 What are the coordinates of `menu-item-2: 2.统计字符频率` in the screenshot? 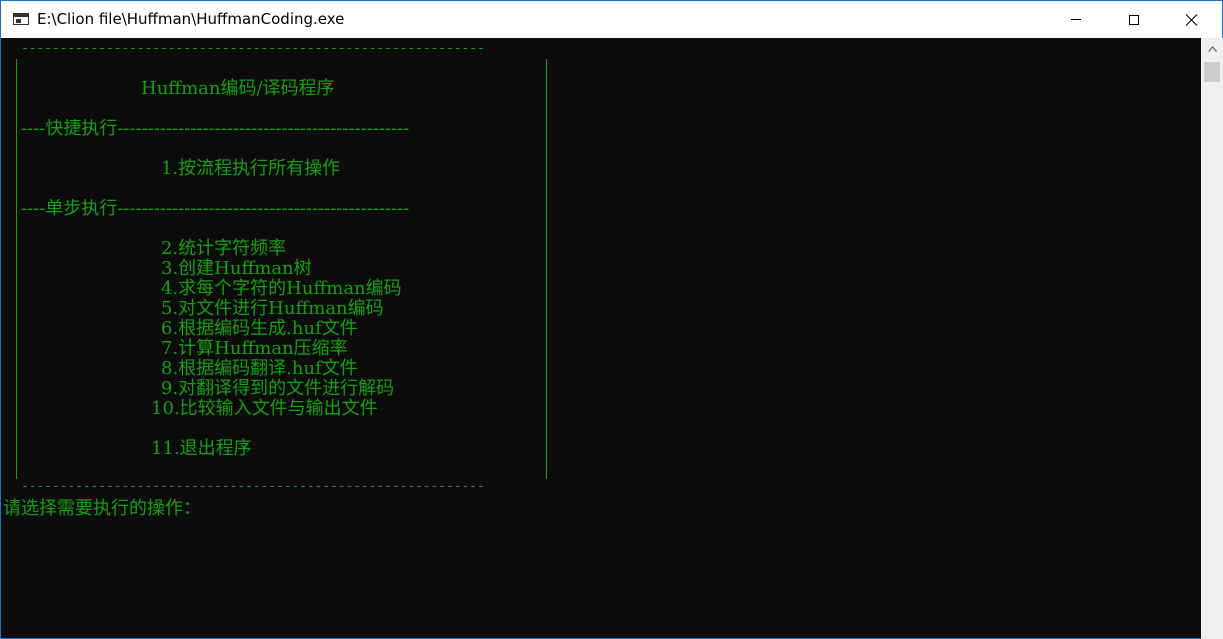 It's located at (224, 248).